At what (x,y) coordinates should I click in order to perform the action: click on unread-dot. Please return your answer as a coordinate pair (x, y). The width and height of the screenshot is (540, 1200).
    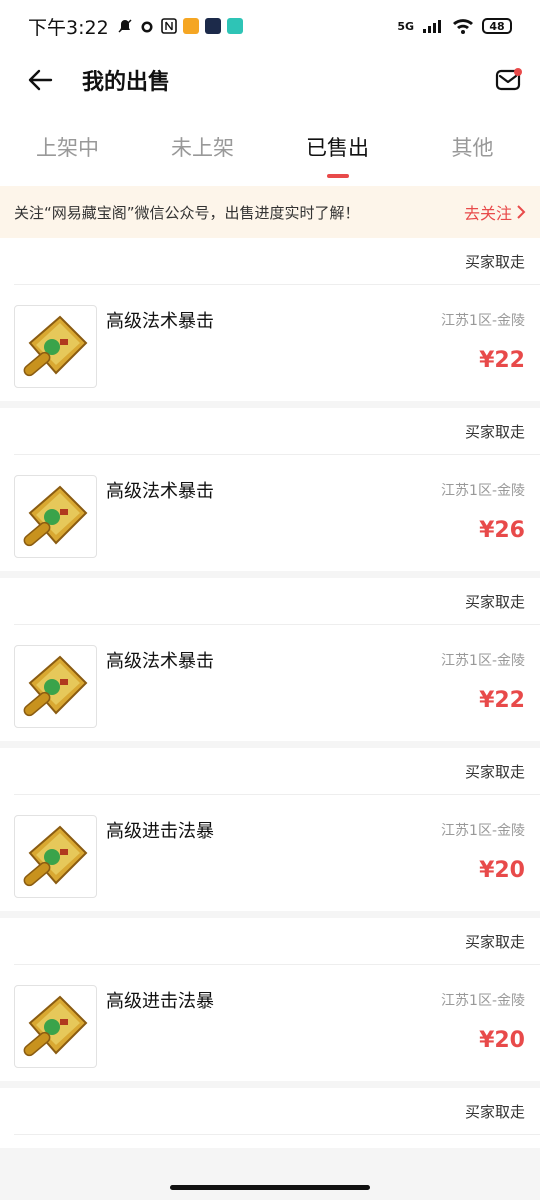
    Looking at the image, I should click on (518, 72).